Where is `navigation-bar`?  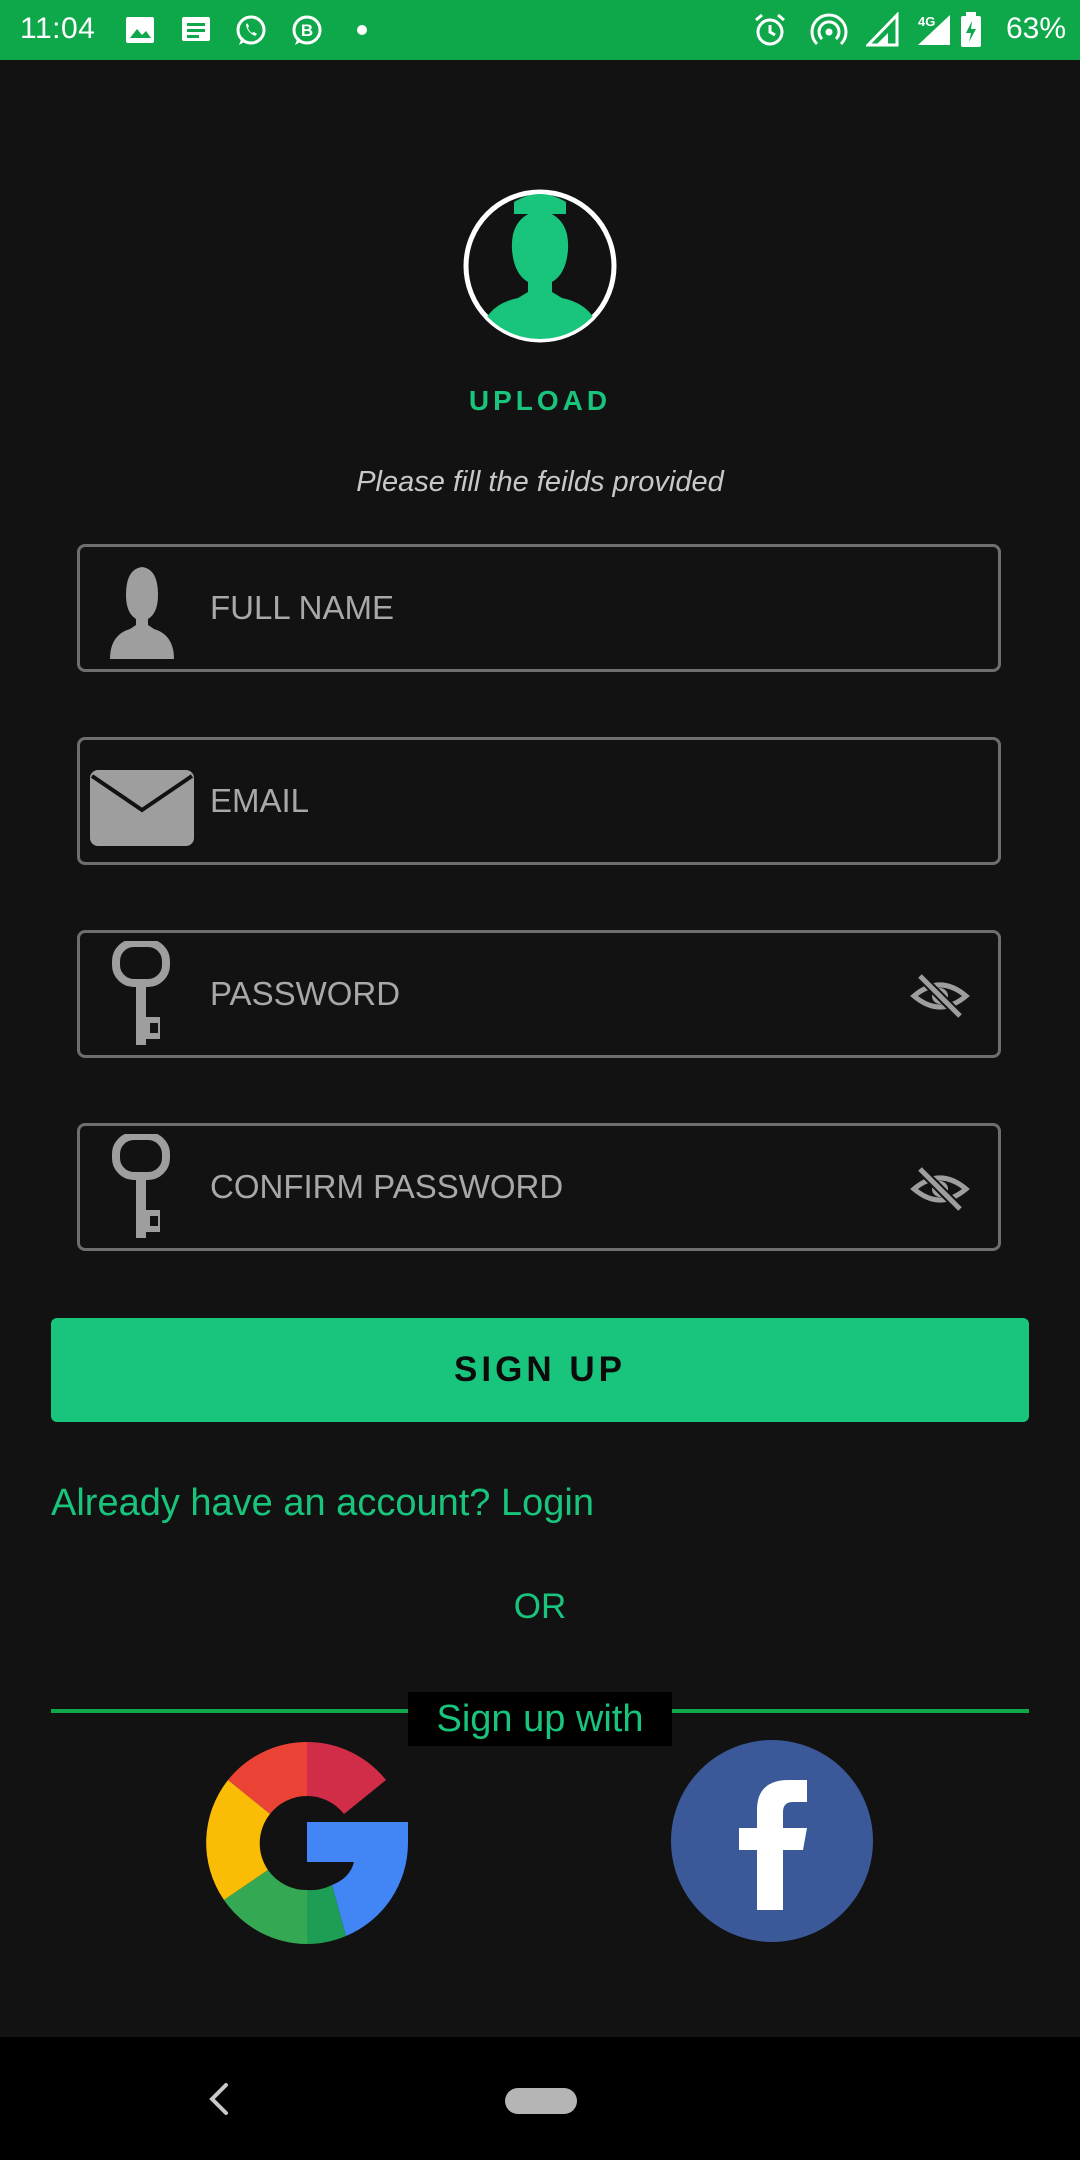 navigation-bar is located at coordinates (540, 2098).